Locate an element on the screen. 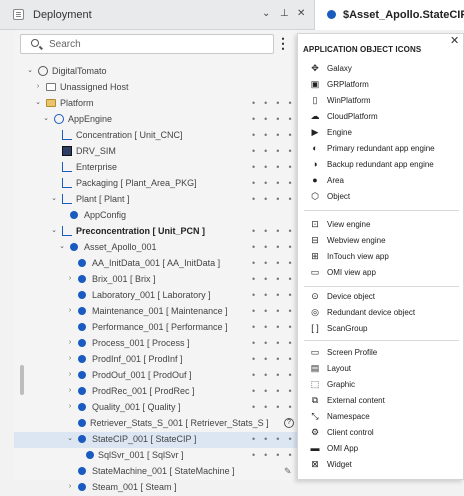 The width and height of the screenshot is (464, 496). tree-row: ⌄ Preconcentration [ Unit_PCN ] ••••• is located at coordinates (164, 232).